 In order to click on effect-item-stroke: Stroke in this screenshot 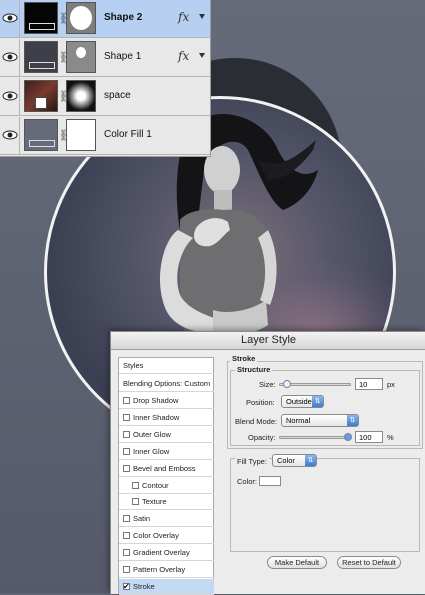, I will do `click(166, 586)`.